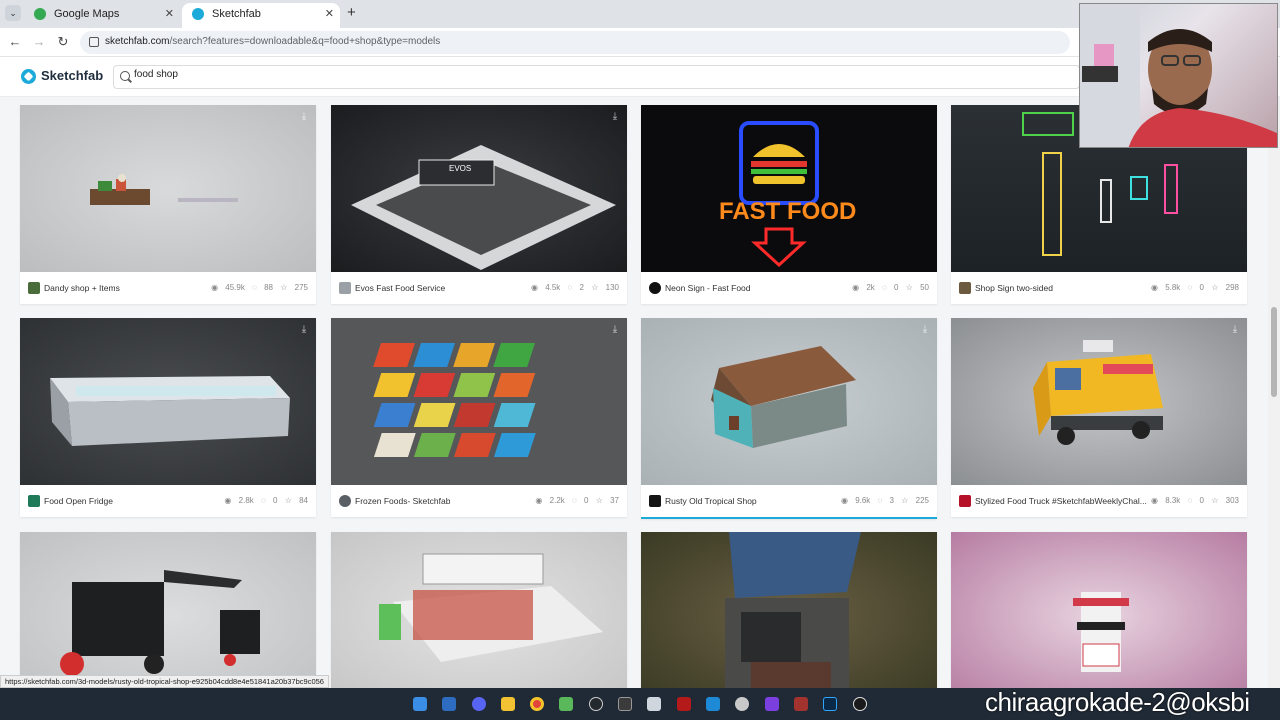  What do you see at coordinates (596, 704) in the screenshot?
I see `github-icon` at bounding box center [596, 704].